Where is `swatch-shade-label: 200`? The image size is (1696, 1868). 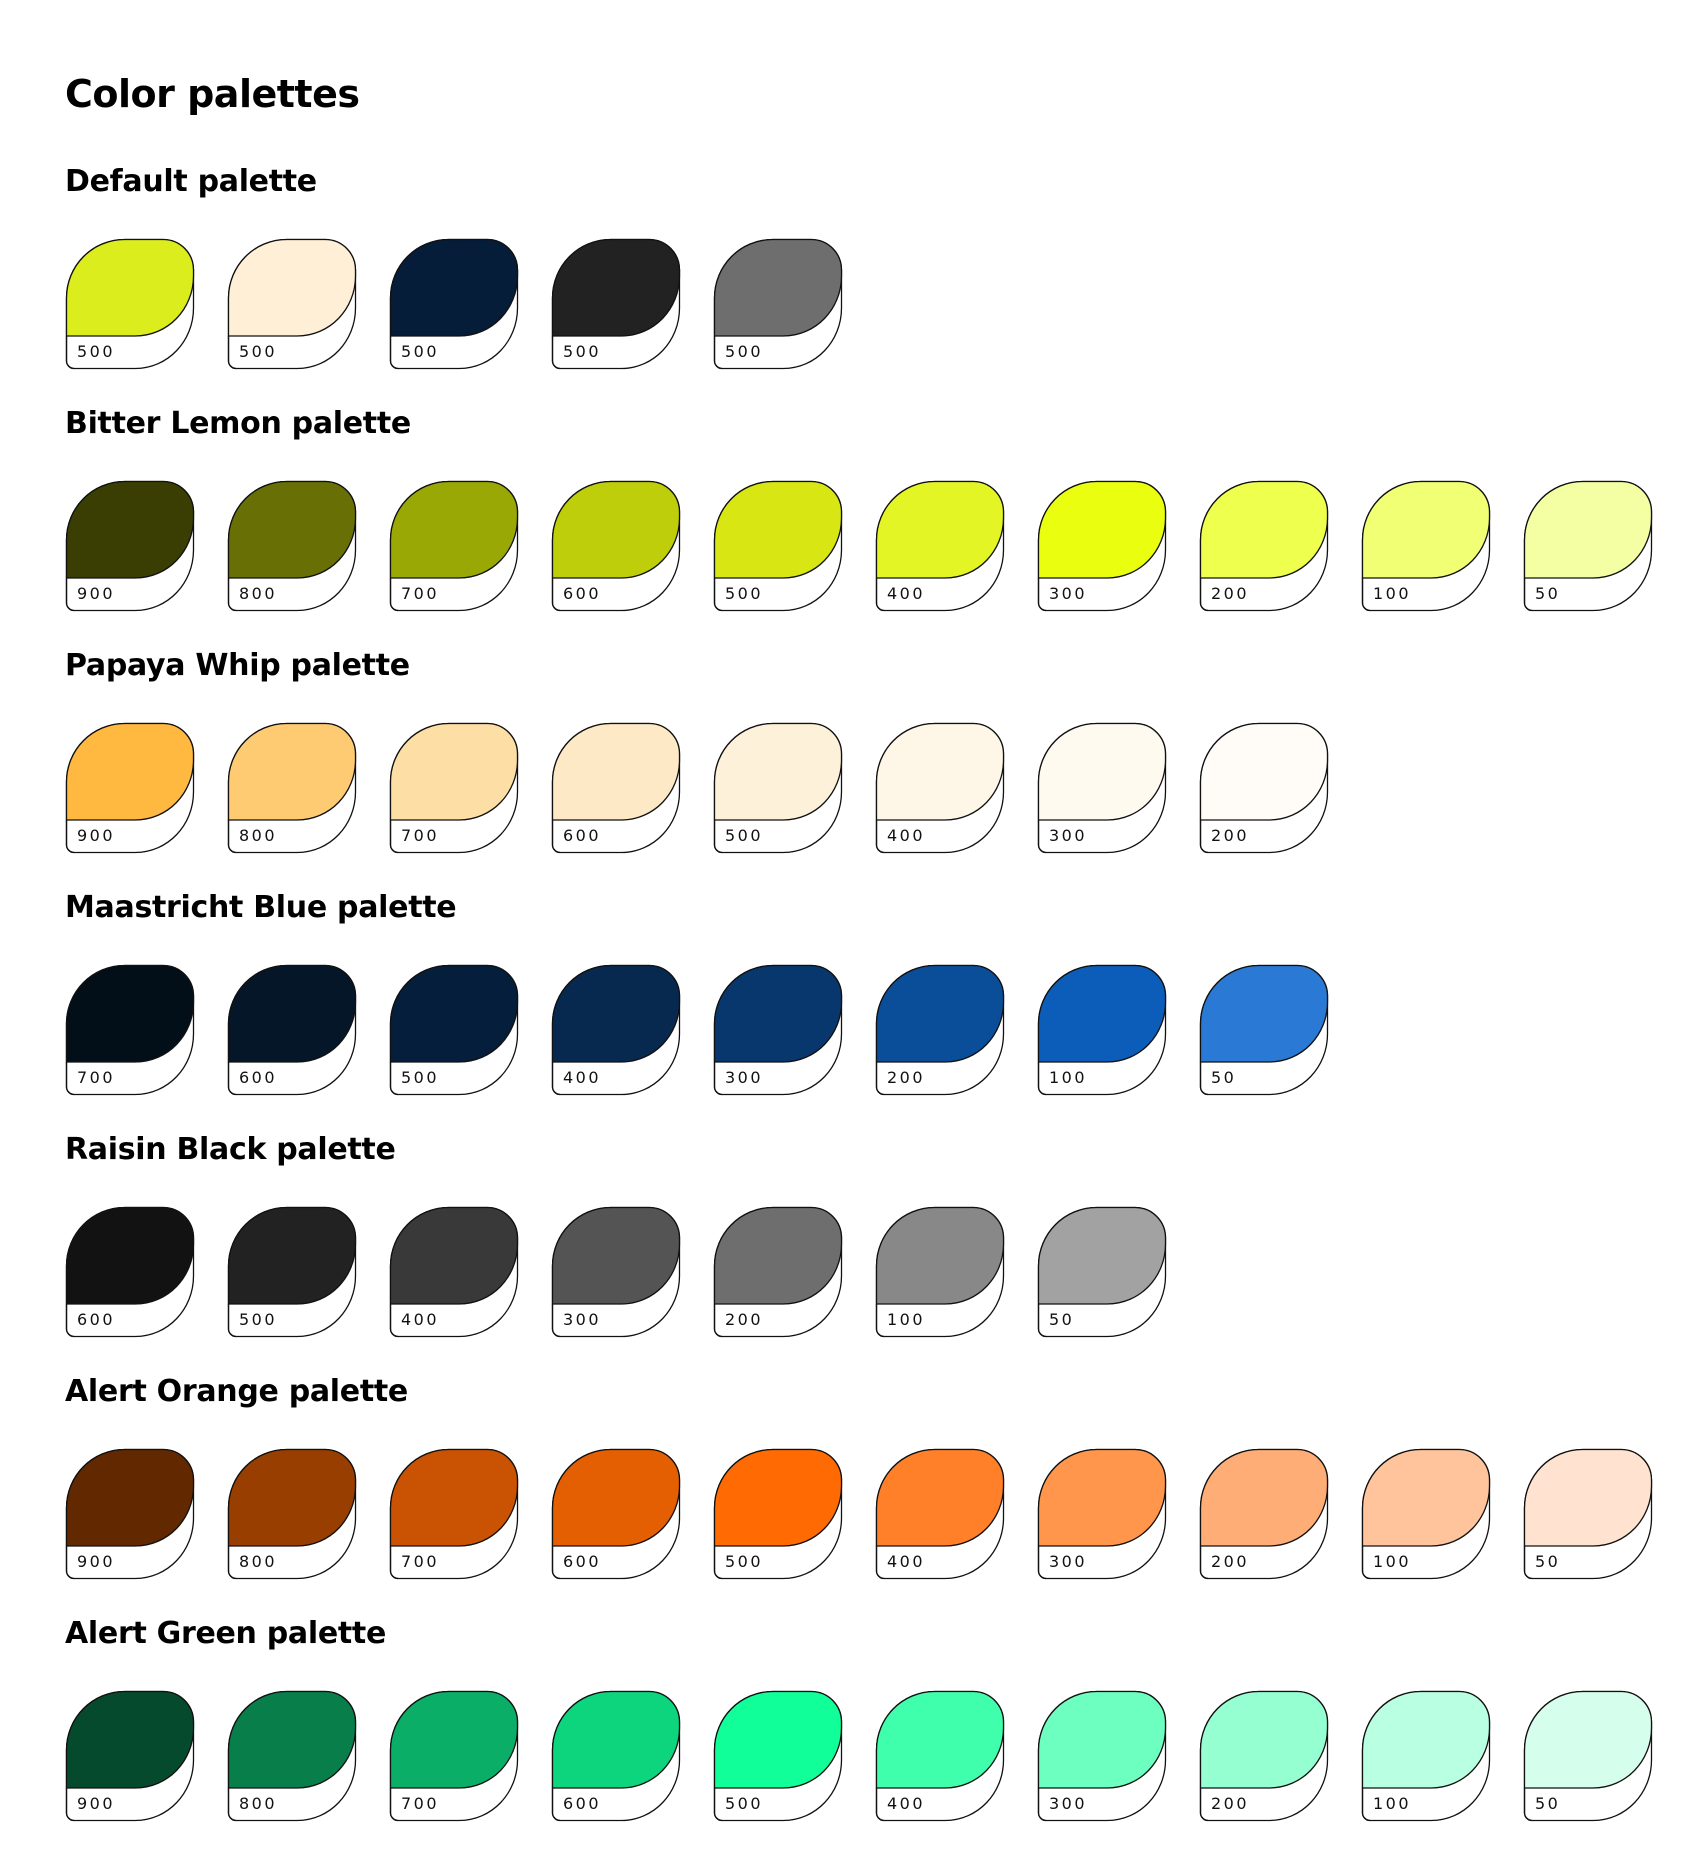 swatch-shade-label: 200 is located at coordinates (1230, 835).